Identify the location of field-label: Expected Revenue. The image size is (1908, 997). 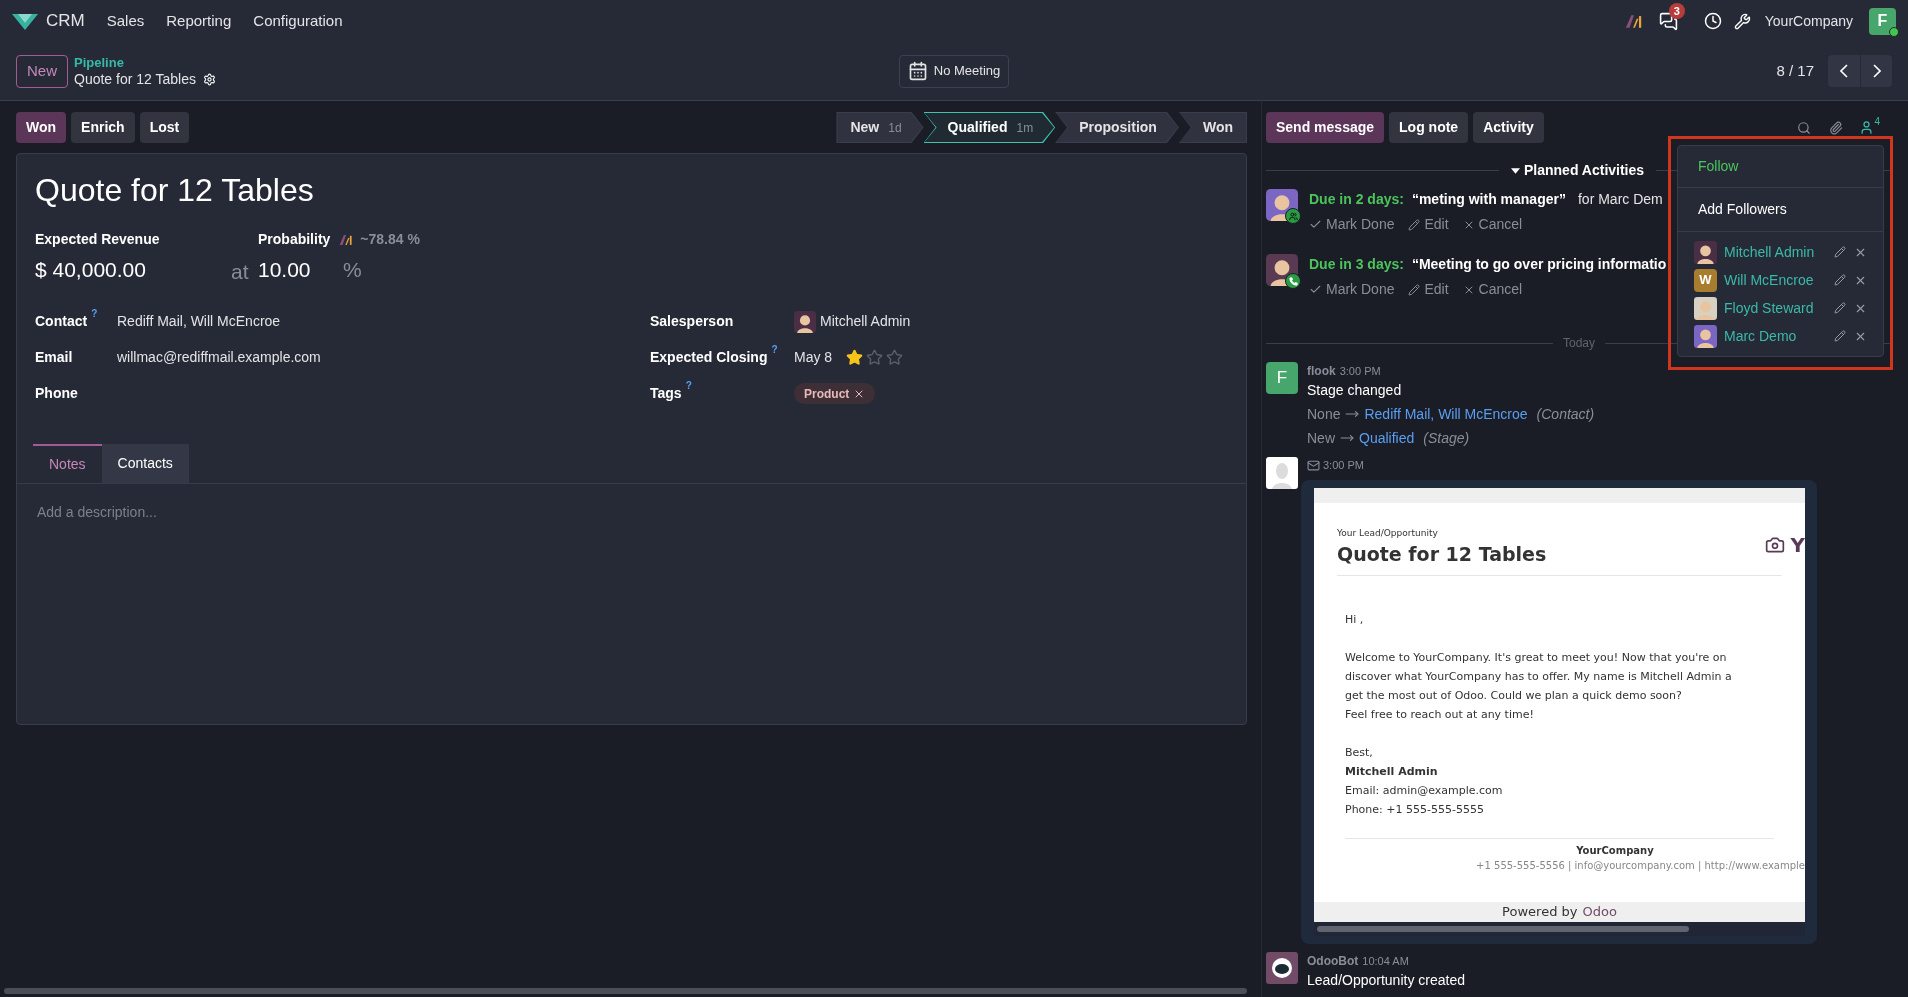
(98, 239).